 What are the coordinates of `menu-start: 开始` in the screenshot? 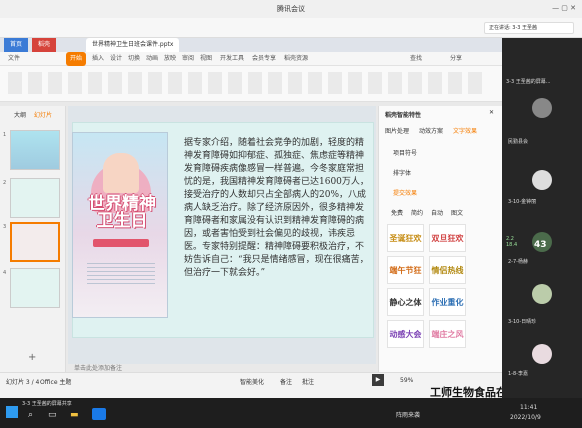 It's located at (76, 59).